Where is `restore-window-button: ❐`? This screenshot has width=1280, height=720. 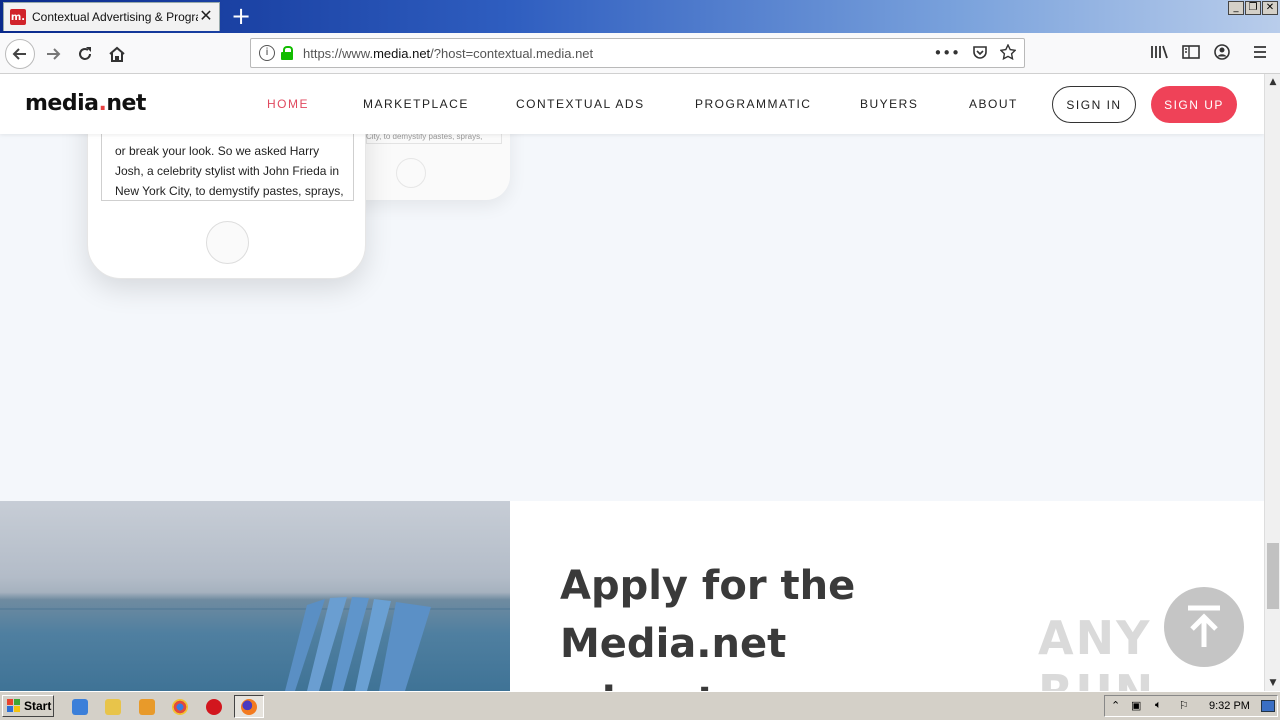
restore-window-button: ❐ is located at coordinates (1253, 8).